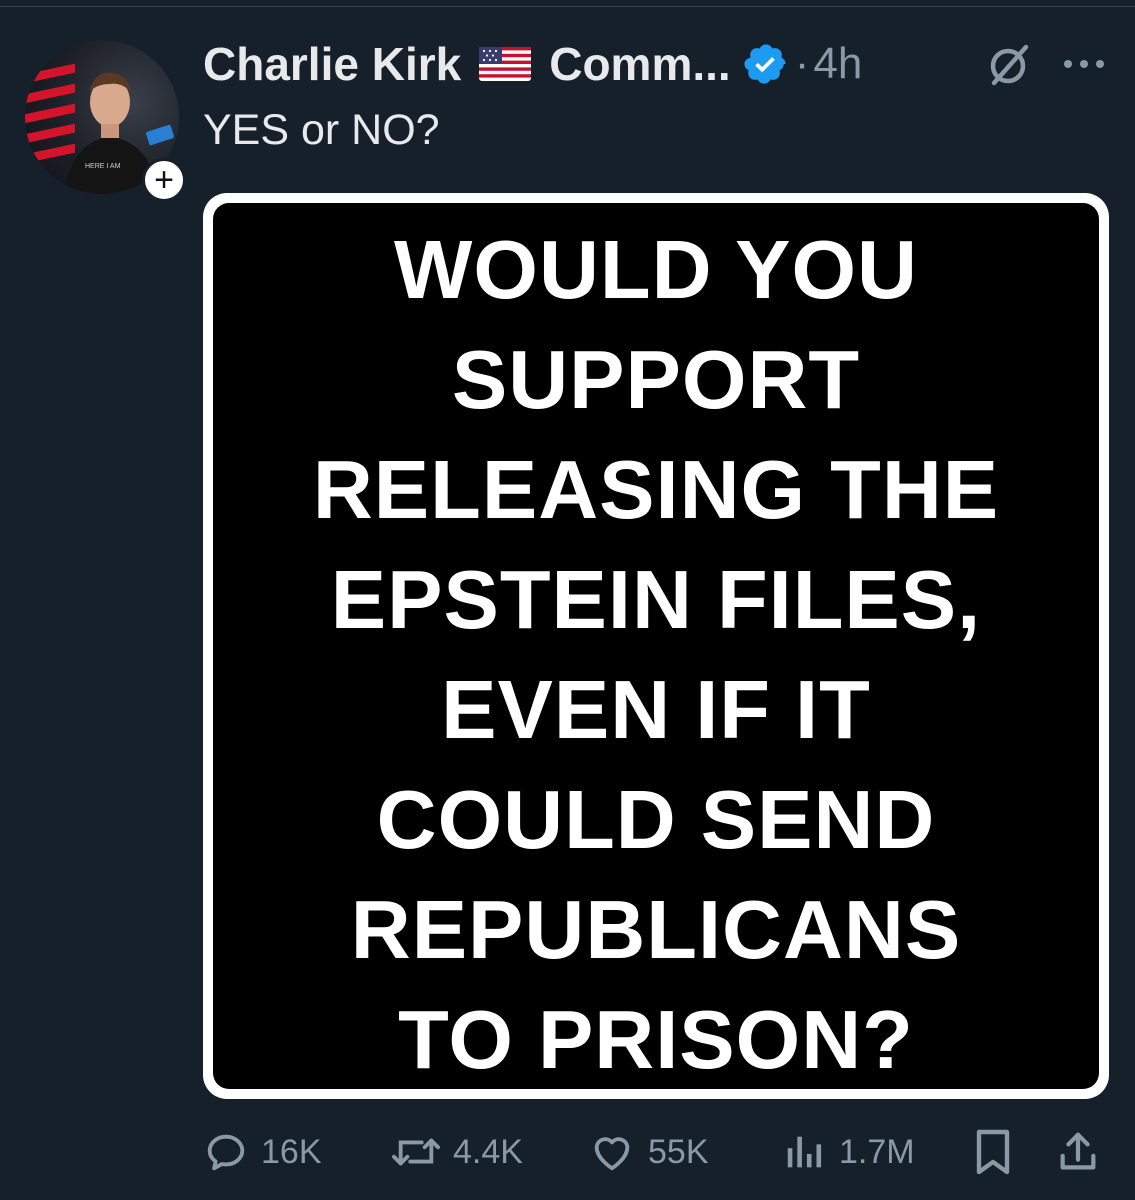 The width and height of the screenshot is (1135, 1200). Describe the element at coordinates (226, 1152) in the screenshot. I see `reply-icon` at that location.